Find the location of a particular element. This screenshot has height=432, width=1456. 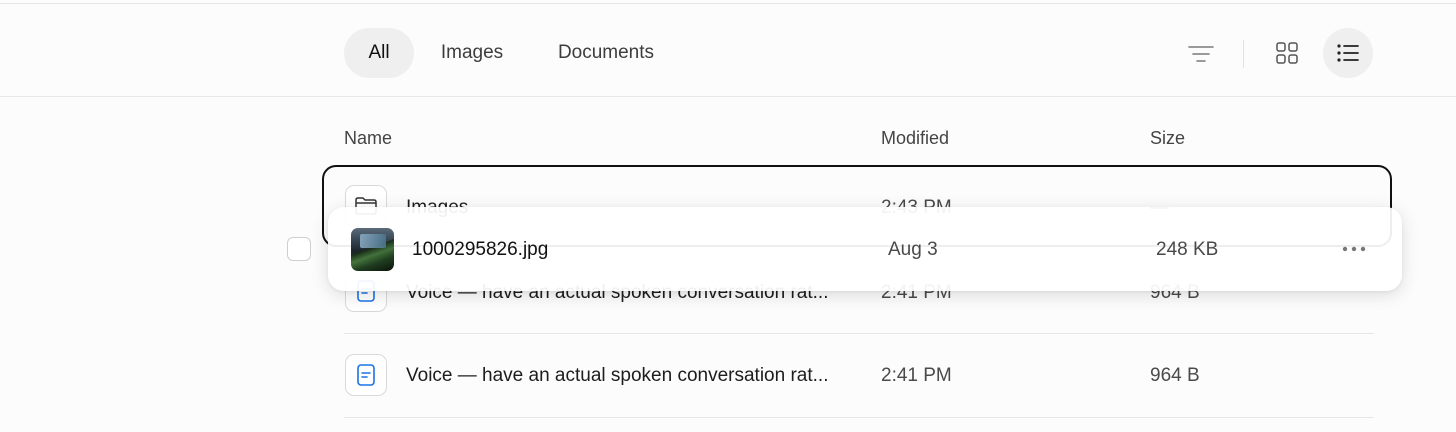

column-header-size: Size is located at coordinates (1167, 138).